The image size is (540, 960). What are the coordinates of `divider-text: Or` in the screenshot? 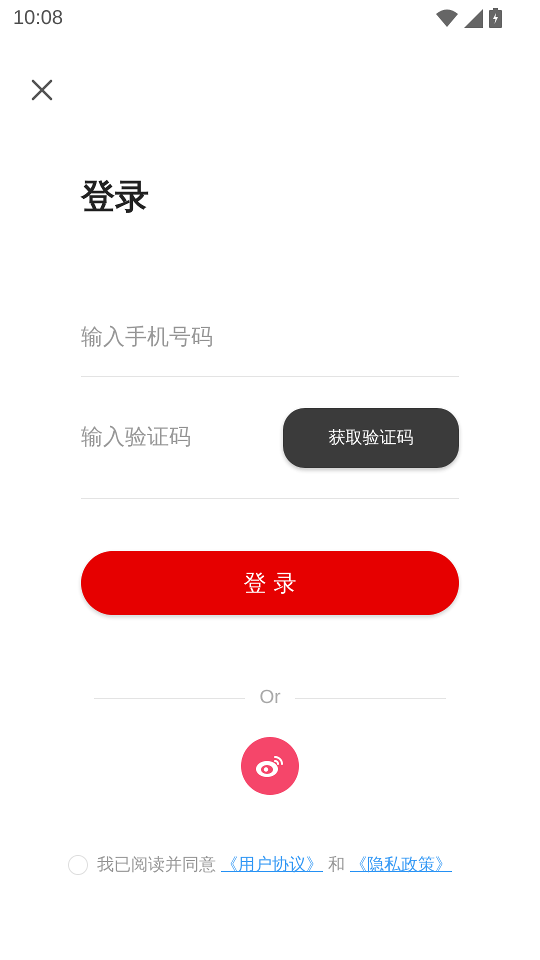 It's located at (270, 698).